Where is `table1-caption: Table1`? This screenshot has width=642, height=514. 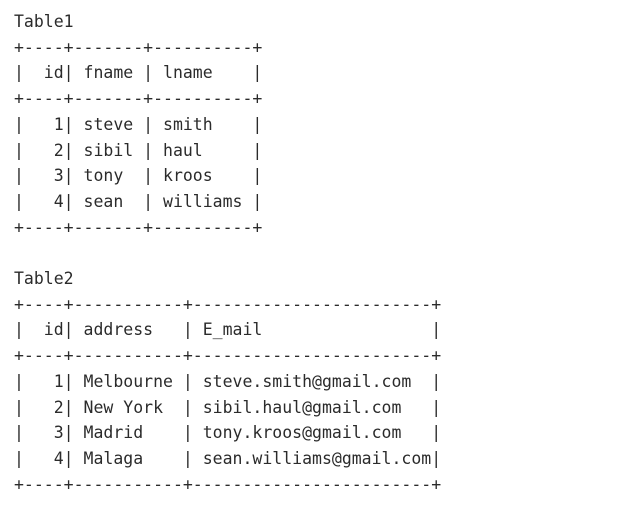 table1-caption: Table1 is located at coordinates (44, 21).